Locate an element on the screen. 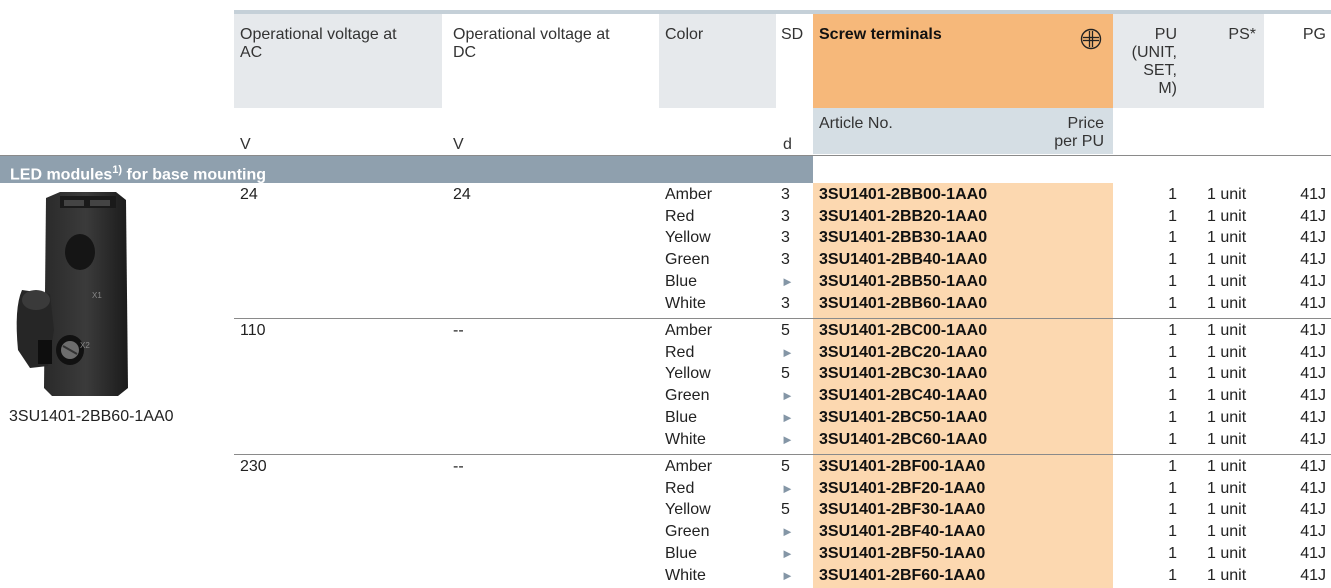 Image resolution: width=1331 pixels, height=588 pixels. color-value: Blue is located at coordinates (681, 417).